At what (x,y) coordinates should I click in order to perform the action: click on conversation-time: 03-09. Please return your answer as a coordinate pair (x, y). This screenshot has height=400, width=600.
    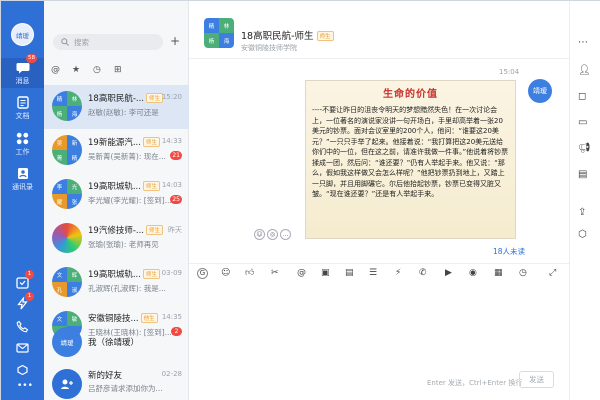
    Looking at the image, I should click on (171, 273).